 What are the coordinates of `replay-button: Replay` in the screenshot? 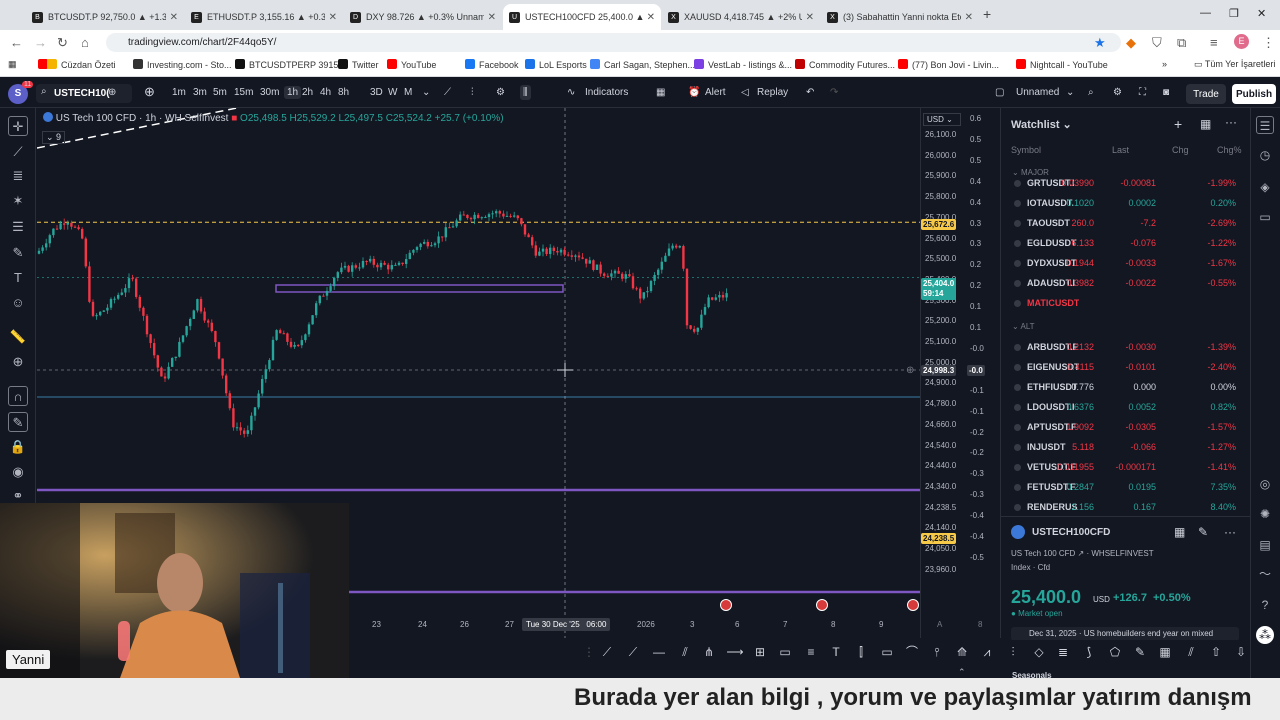 It's located at (772, 92).